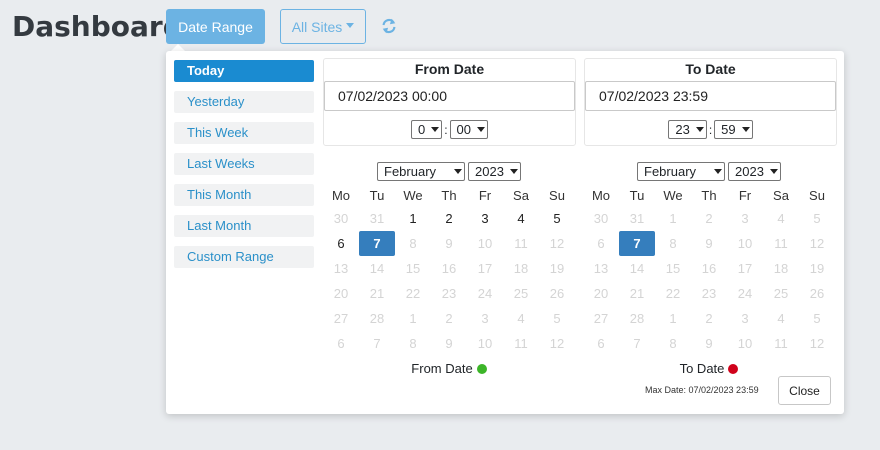 This screenshot has width=880, height=450. I want to click on from-hour-select: 0, so click(426, 129).